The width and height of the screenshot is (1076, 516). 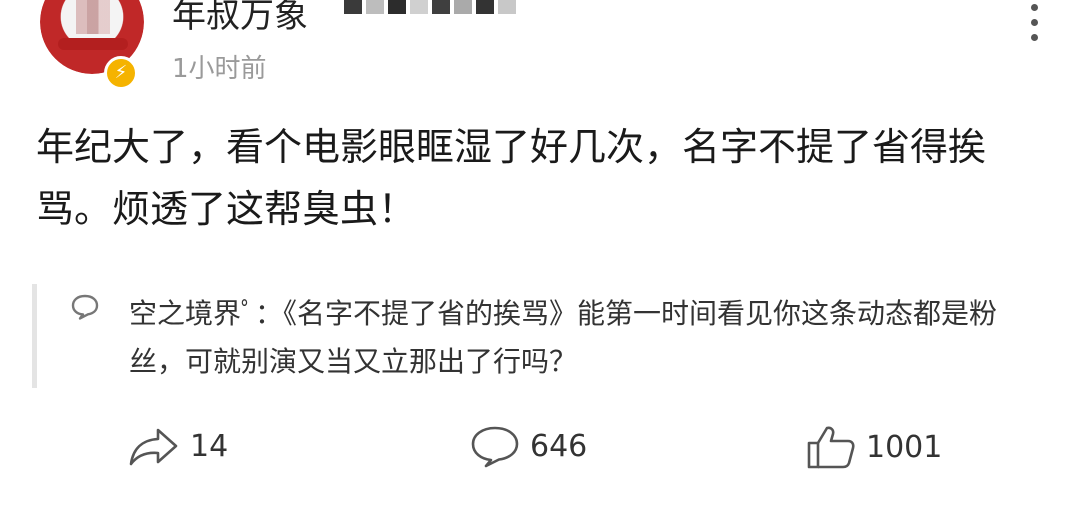 What do you see at coordinates (904, 447) in the screenshot?
I see `like-count: 1001` at bounding box center [904, 447].